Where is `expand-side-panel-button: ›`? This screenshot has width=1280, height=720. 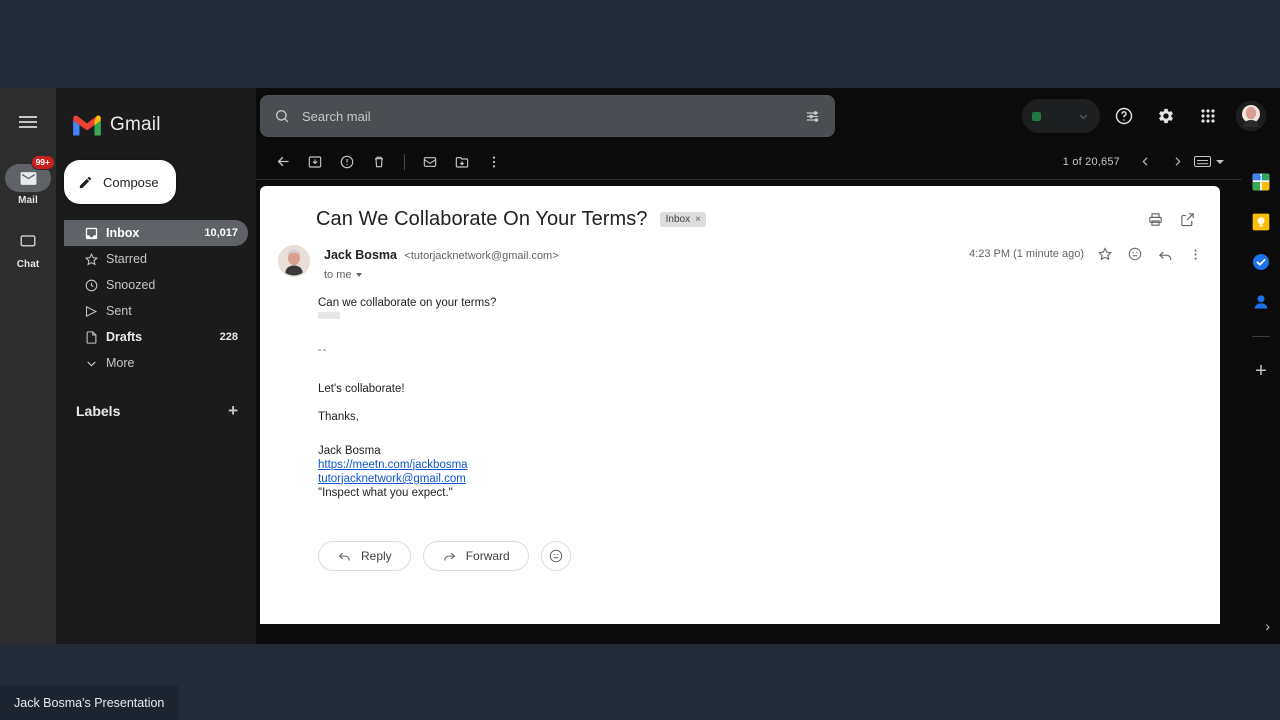
expand-side-panel-button: › is located at coordinates (1267, 626).